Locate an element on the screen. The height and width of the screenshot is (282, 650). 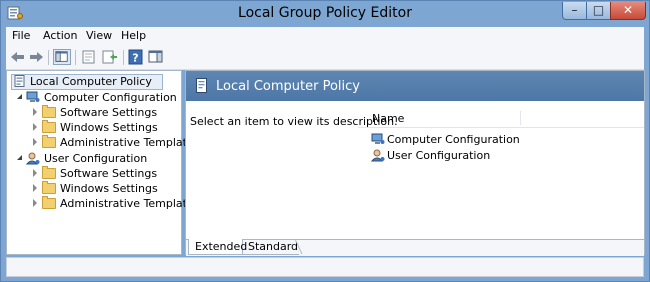
tree-item-user-windows-settings: Windows Settings is located at coordinates (104, 188).